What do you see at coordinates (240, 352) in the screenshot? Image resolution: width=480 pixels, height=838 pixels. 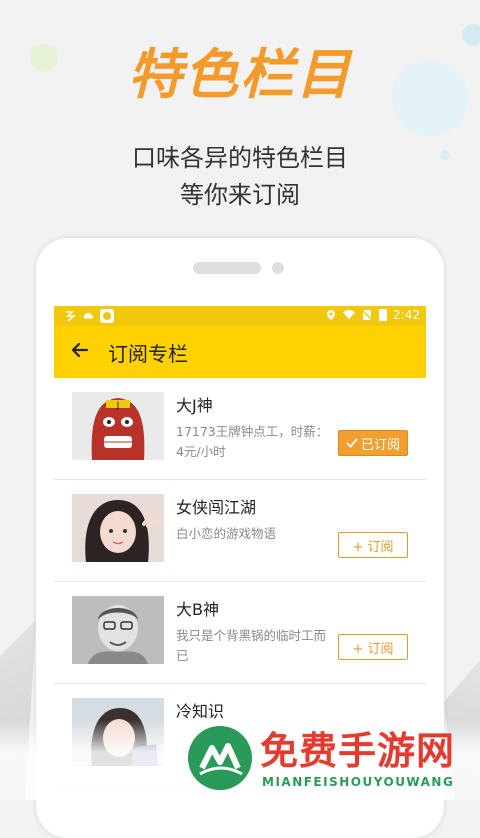 I see `app-toolbar: 订阅专栏` at bounding box center [240, 352].